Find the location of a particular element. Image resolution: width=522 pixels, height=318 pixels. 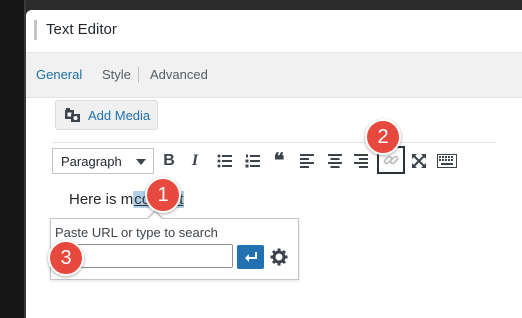

align-right-button is located at coordinates (361, 161).